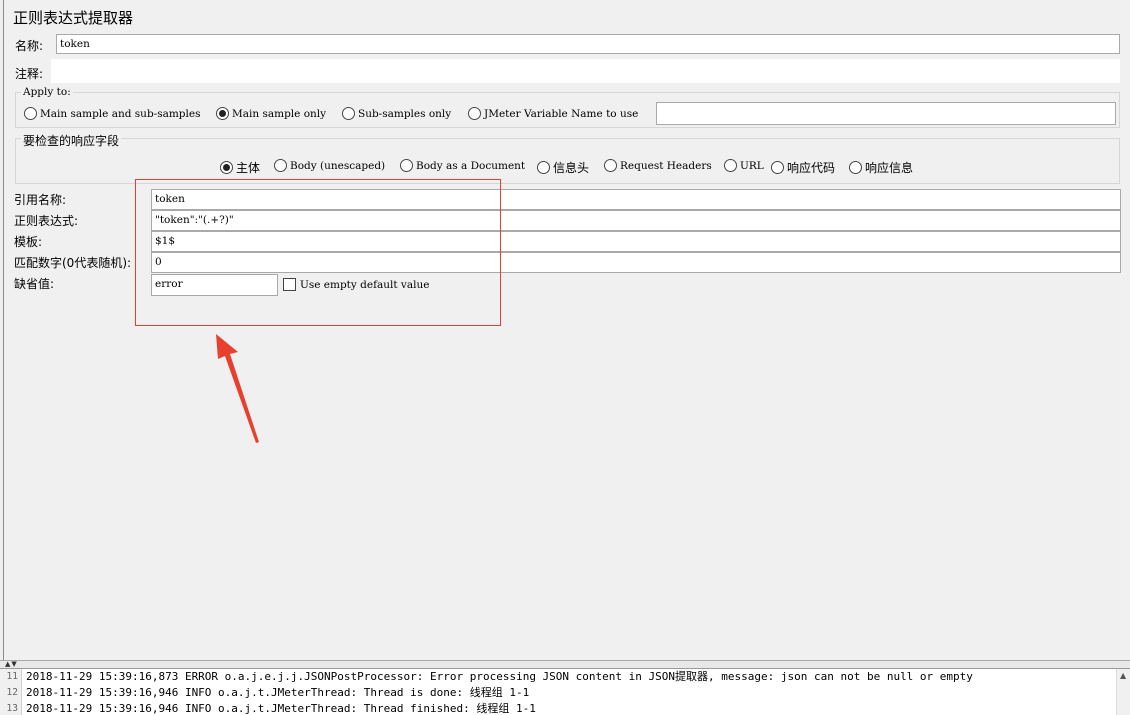 This screenshot has width=1130, height=715. I want to click on match-no-label: 匹配数字(0代表随机):, so click(73, 263).